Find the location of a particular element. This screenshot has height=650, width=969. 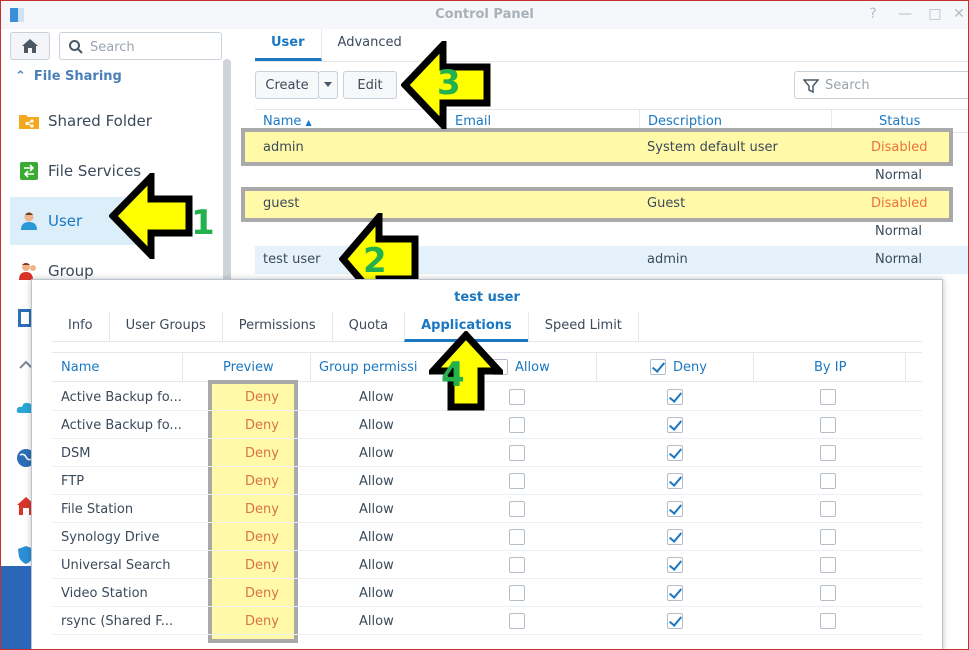

app-name: Synology Drive is located at coordinates (110, 537).